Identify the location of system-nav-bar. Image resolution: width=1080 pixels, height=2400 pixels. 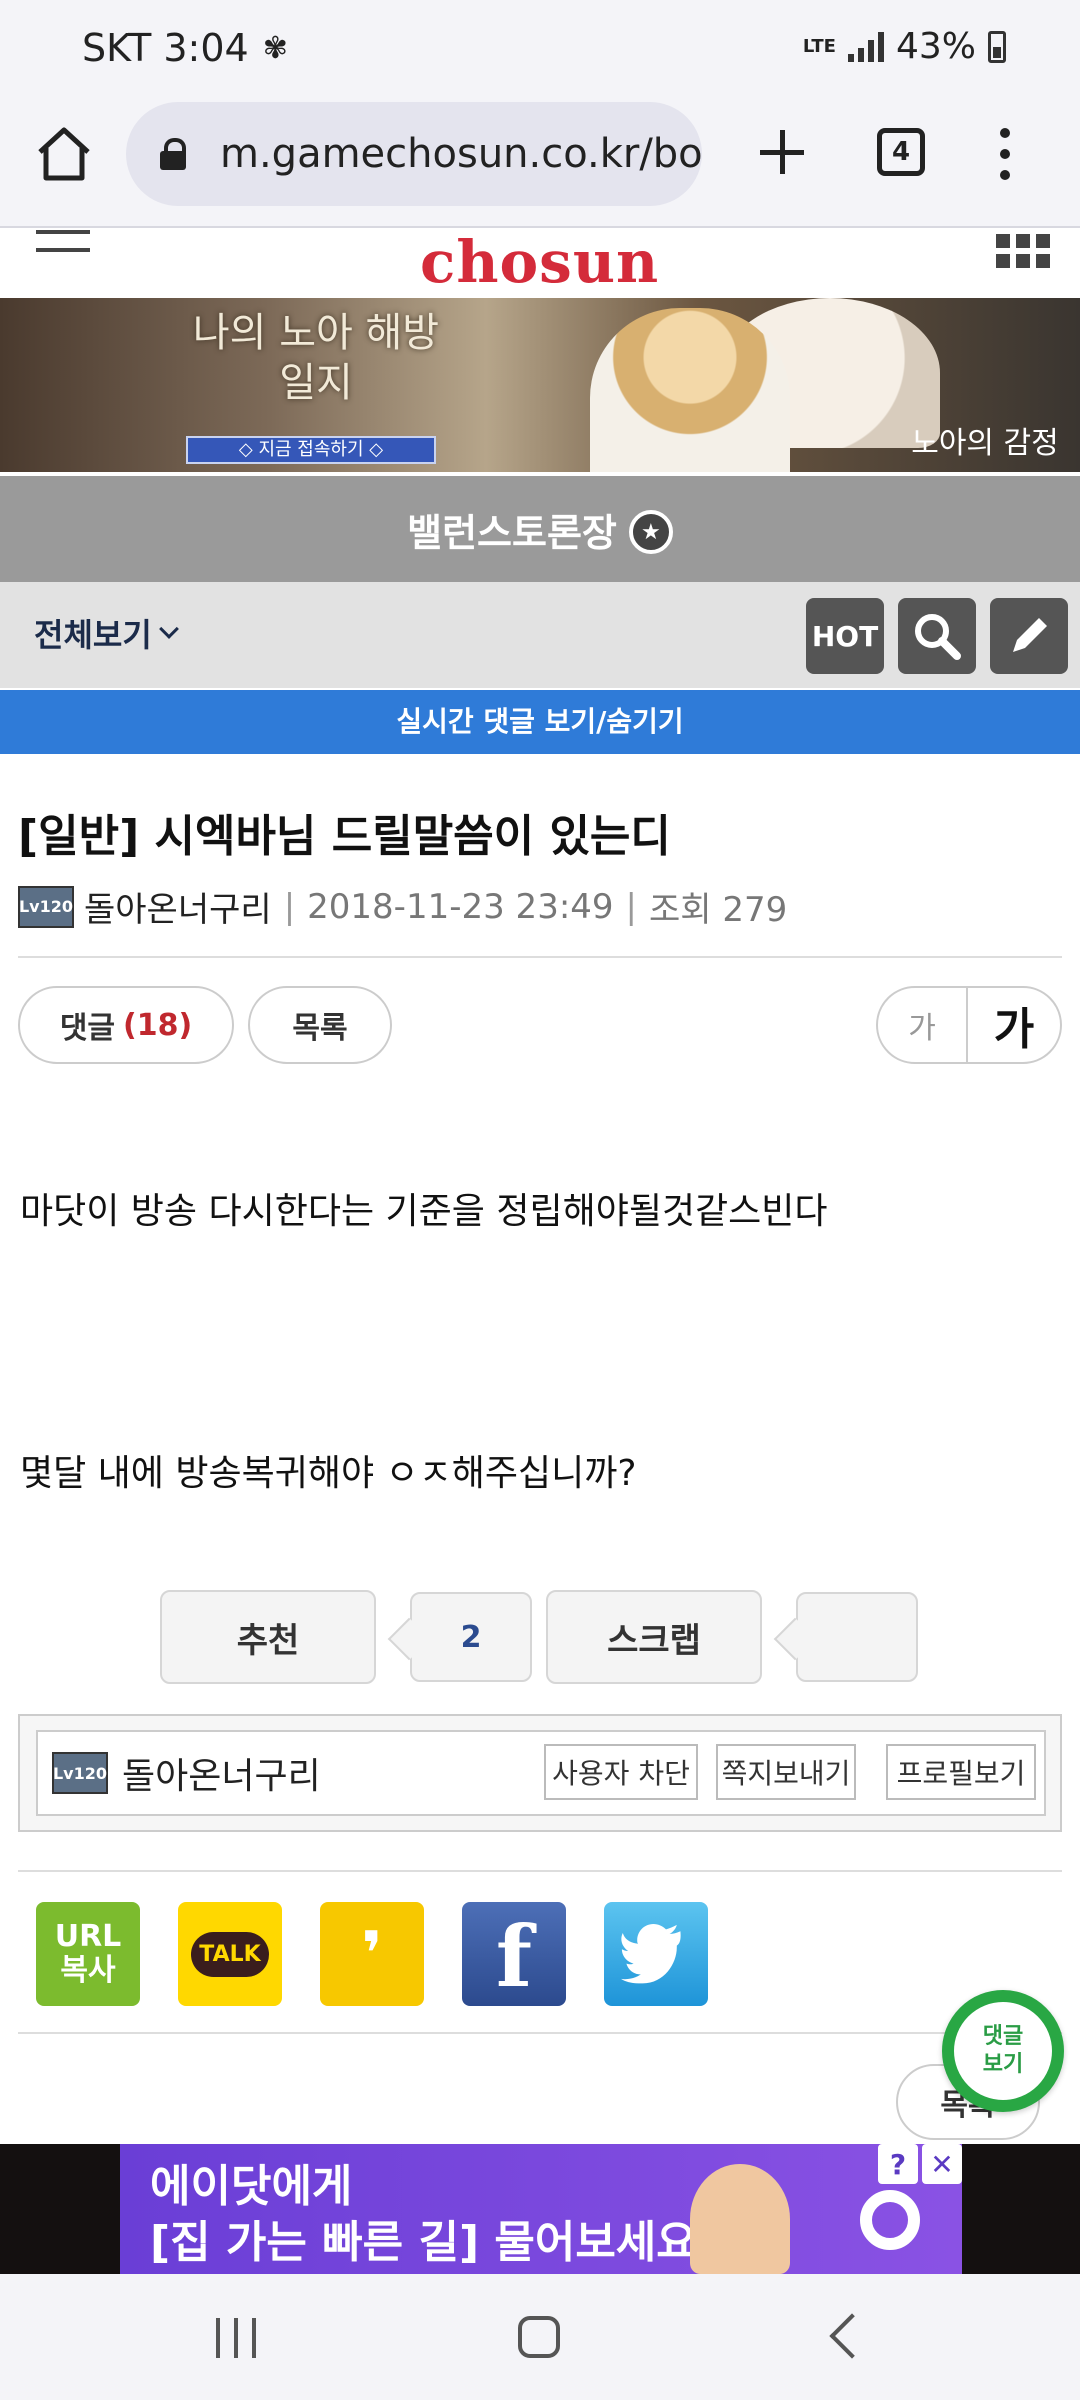
(540, 2337).